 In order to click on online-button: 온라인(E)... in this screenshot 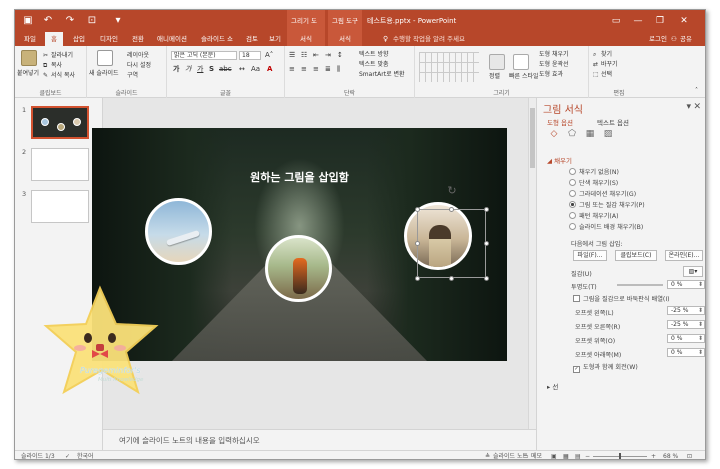, I will do `click(684, 255)`.